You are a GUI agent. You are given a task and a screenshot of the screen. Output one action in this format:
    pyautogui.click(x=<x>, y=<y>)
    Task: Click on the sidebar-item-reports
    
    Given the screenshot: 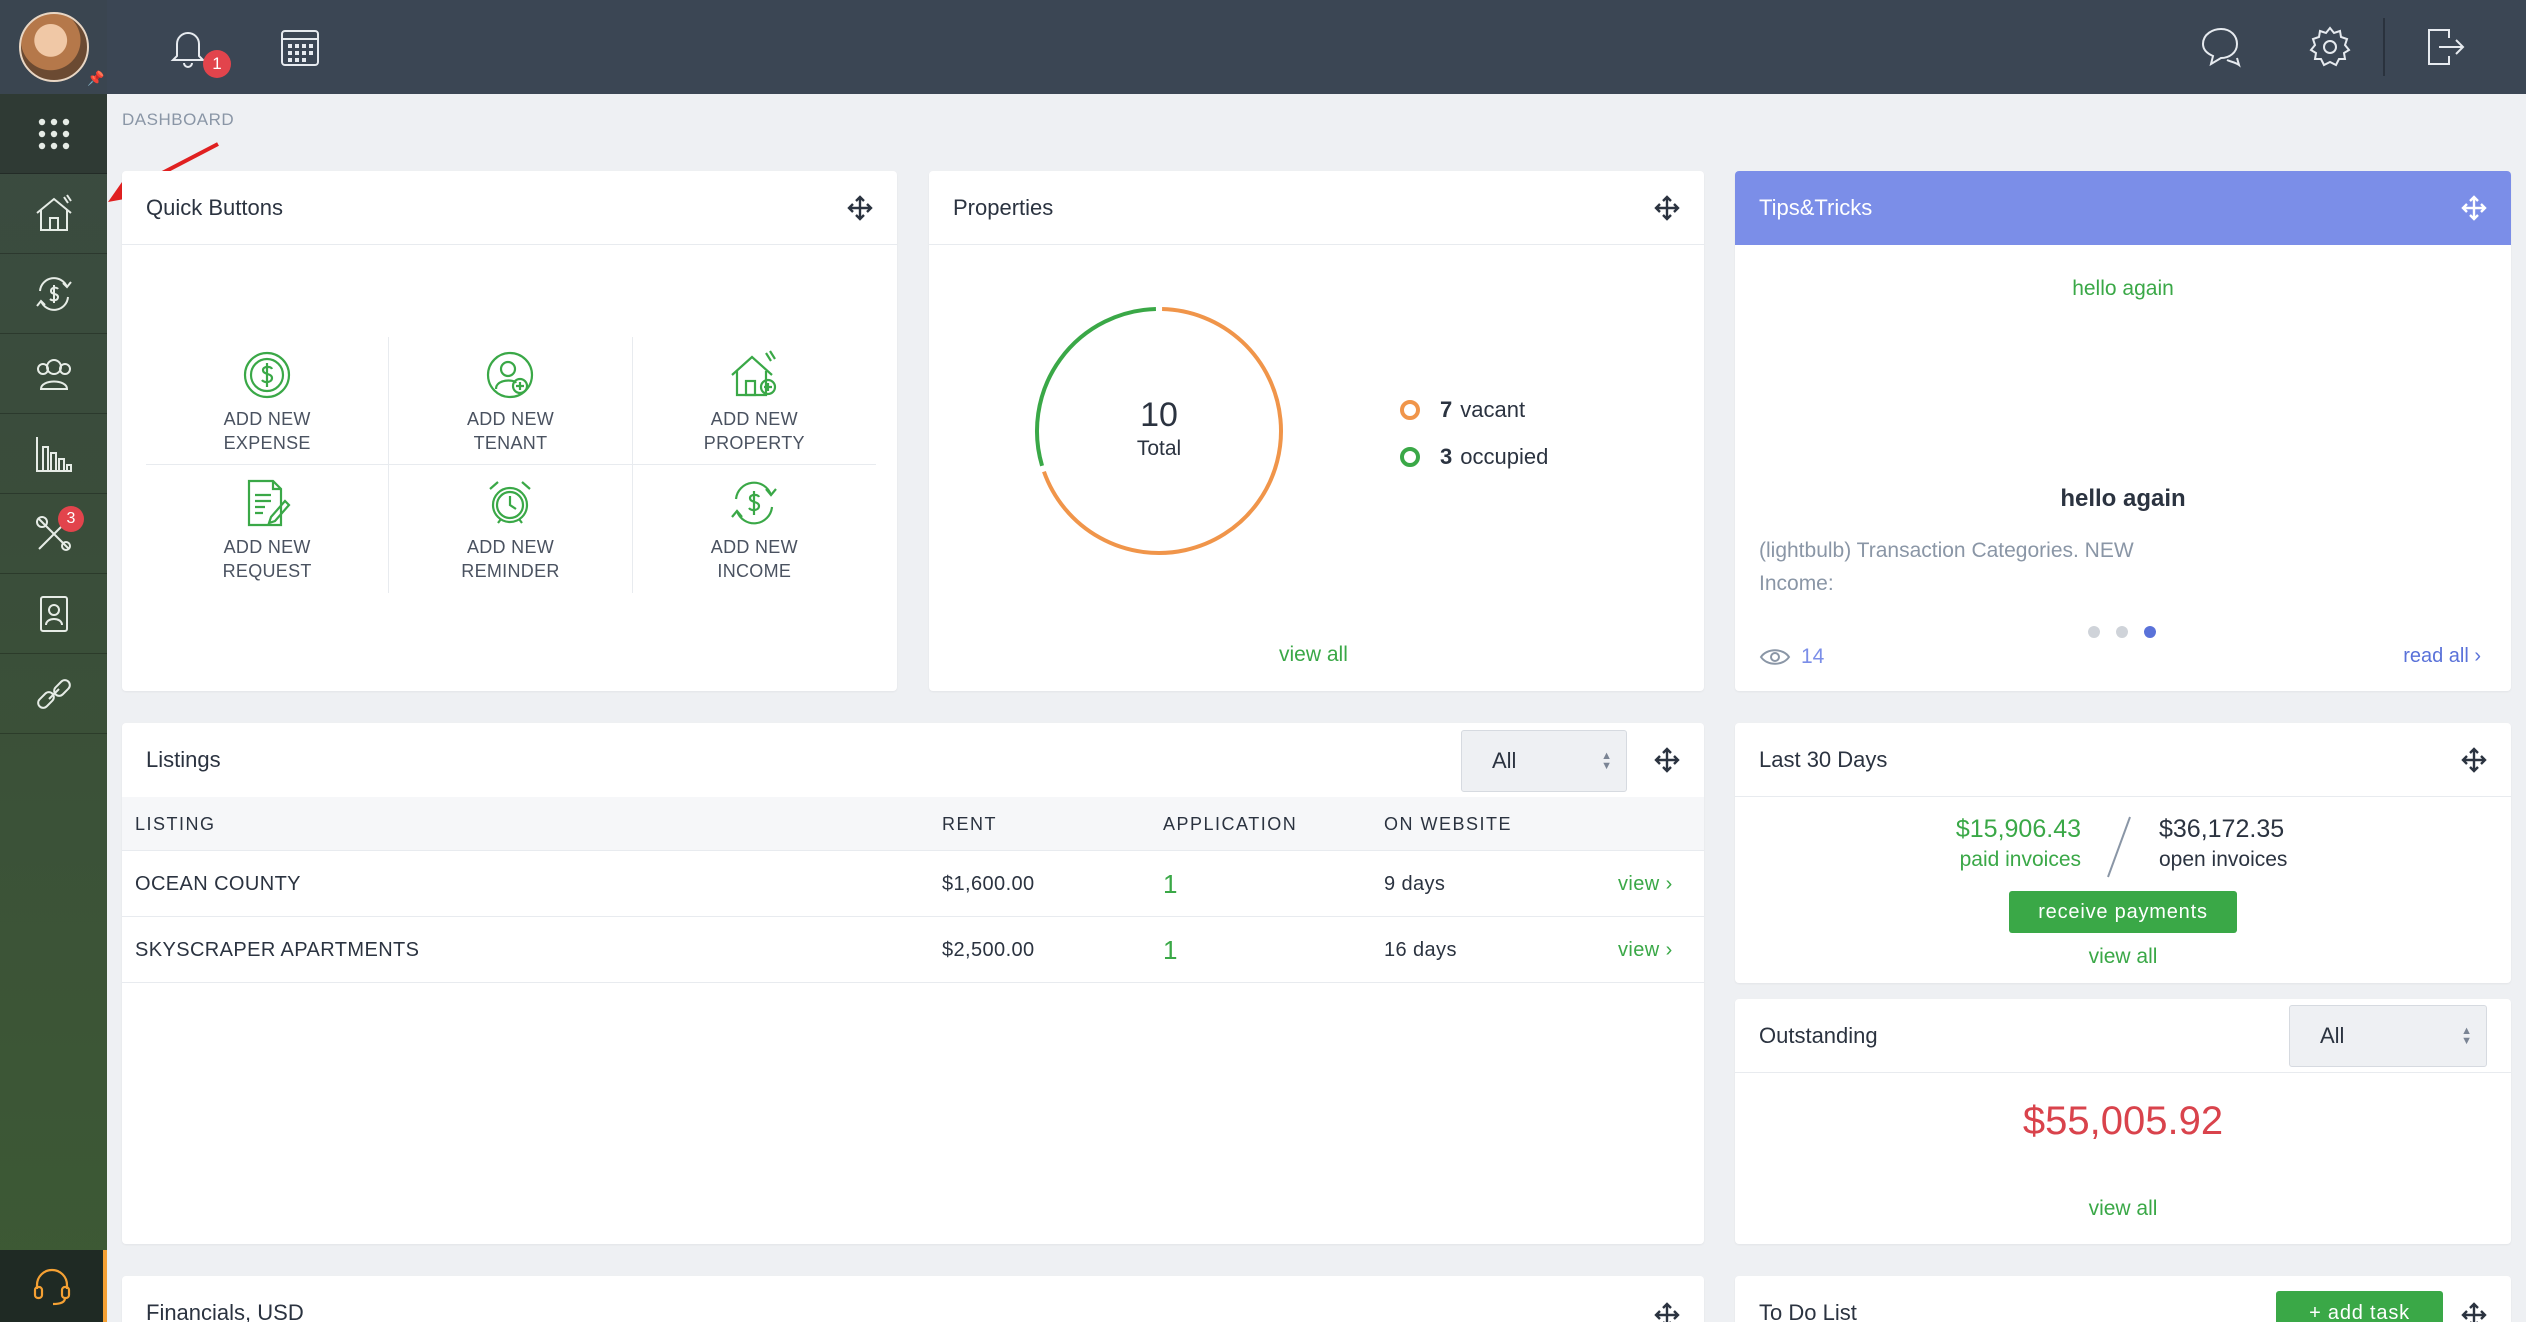 What is the action you would take?
    pyautogui.click(x=53, y=454)
    